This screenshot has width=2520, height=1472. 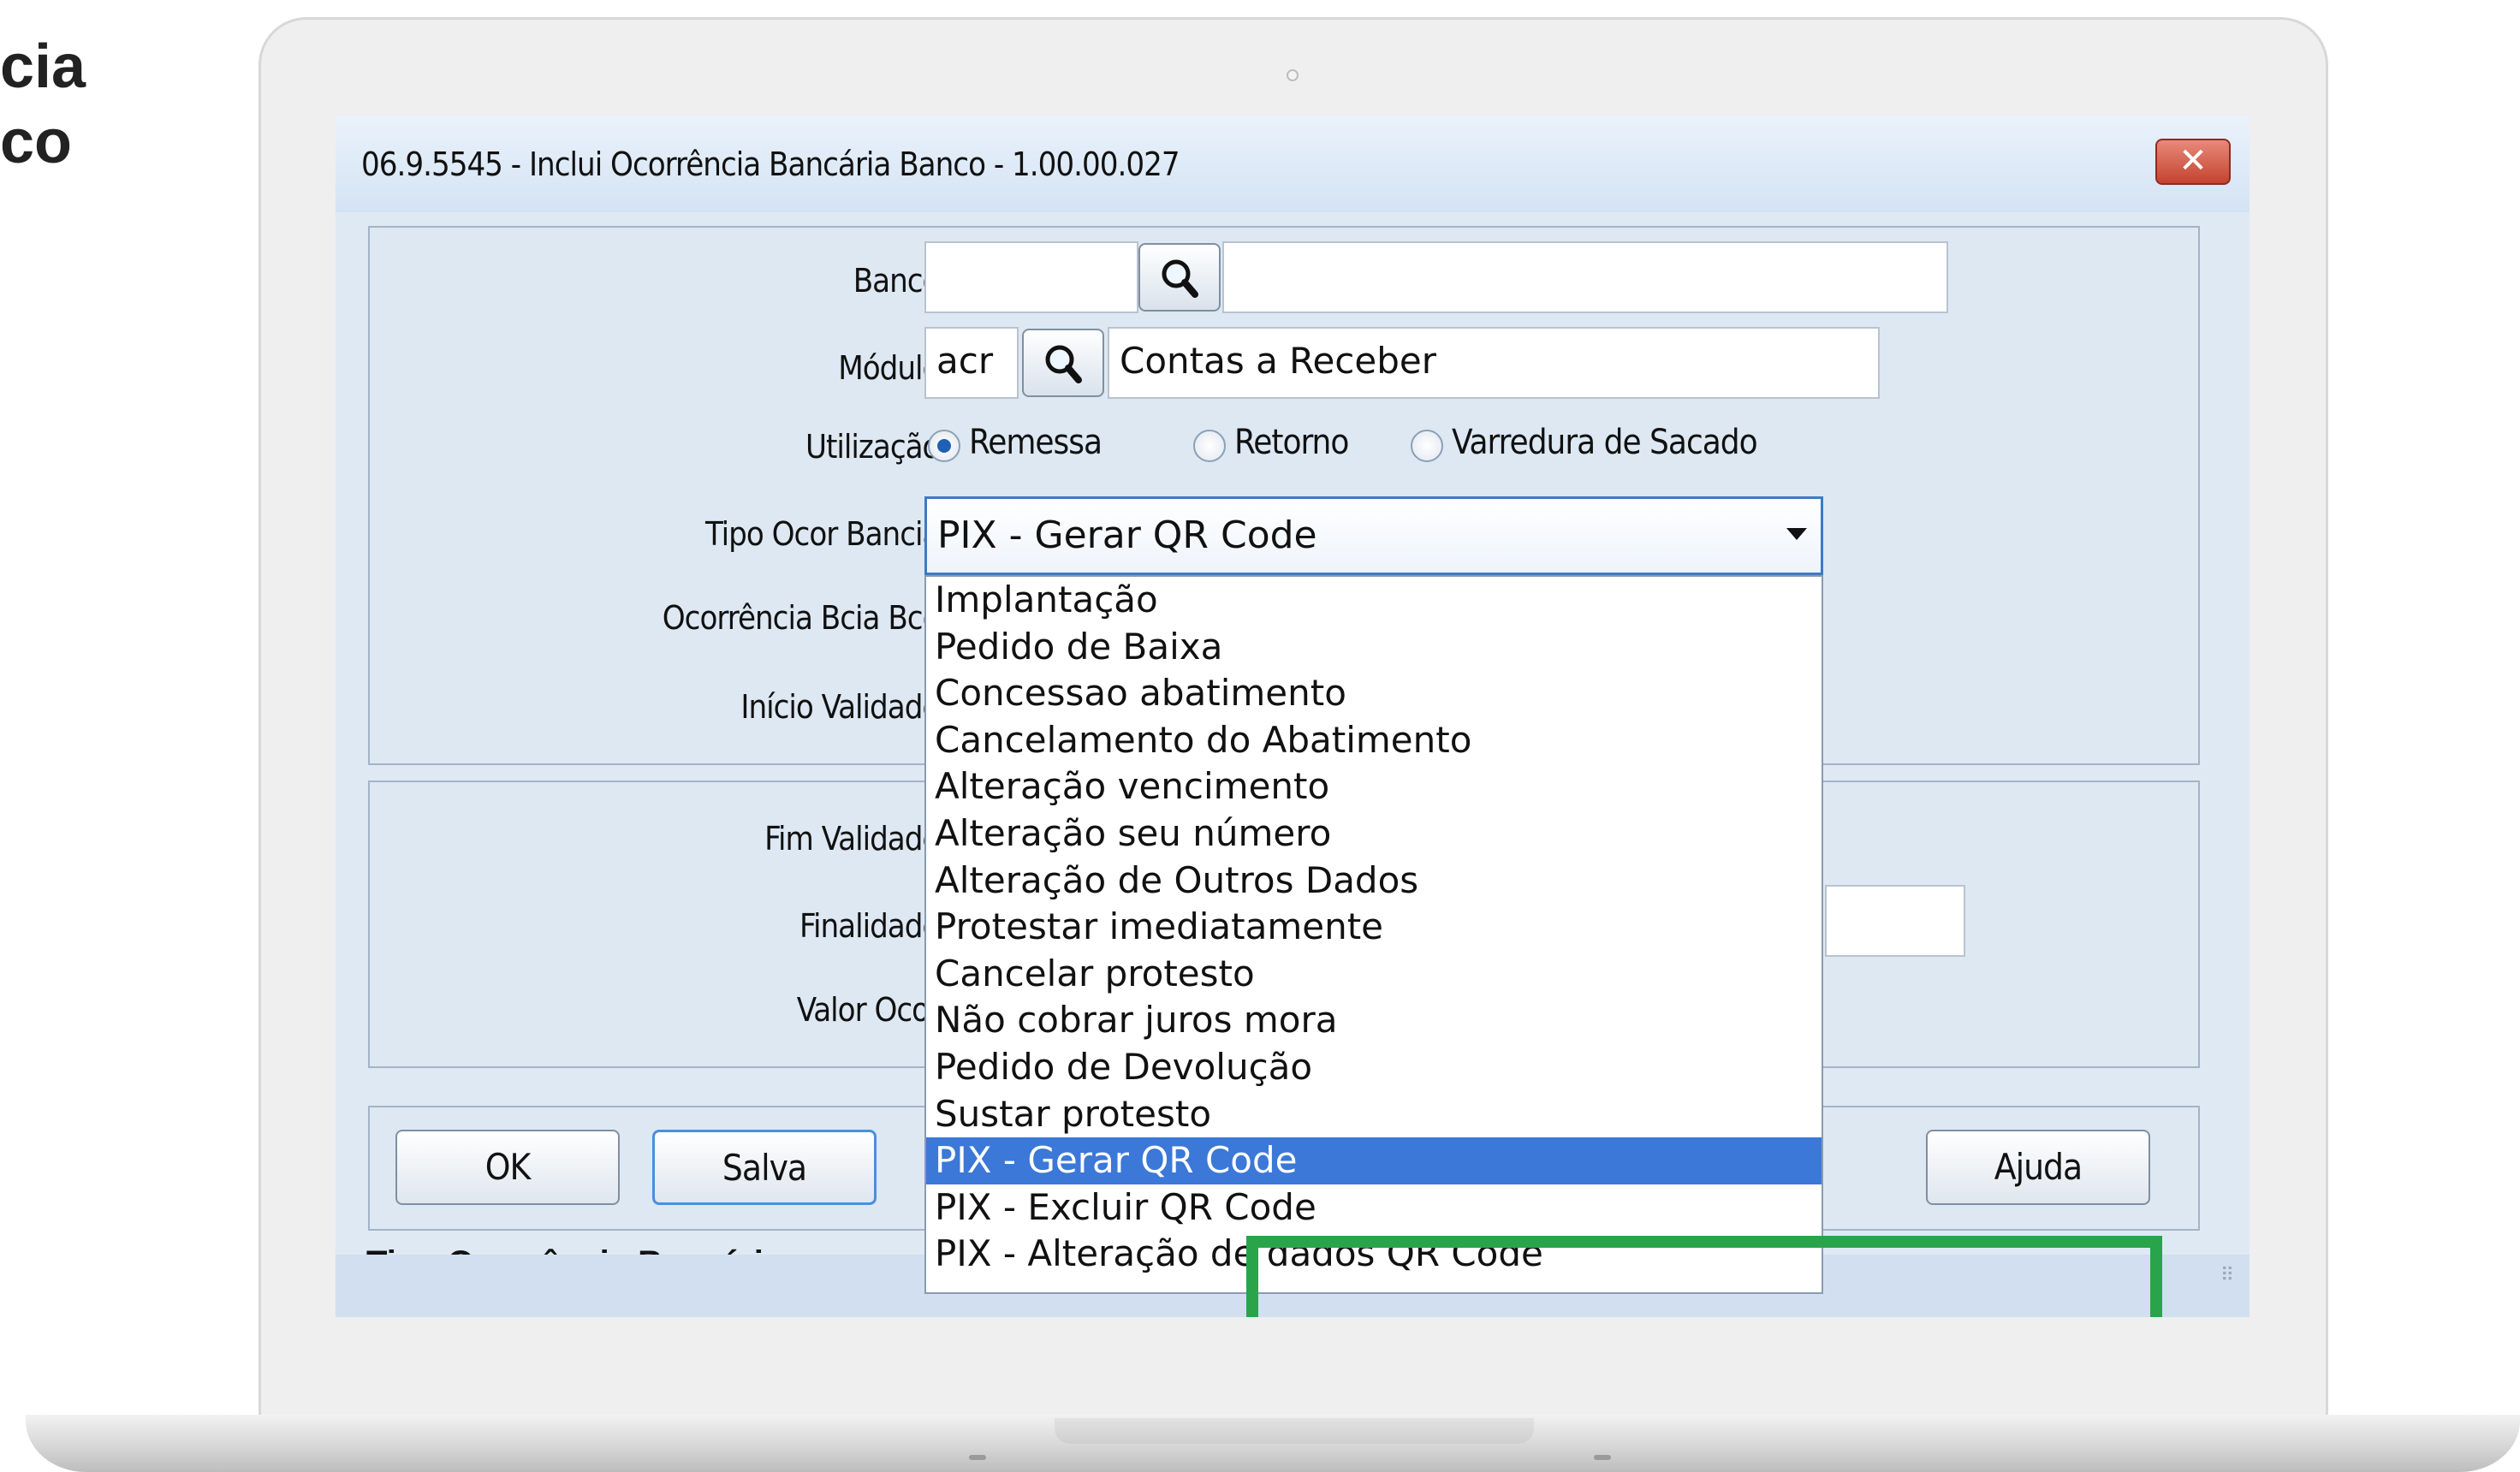 I want to click on dropdown-option: Concessao abatimento, so click(x=1374, y=693).